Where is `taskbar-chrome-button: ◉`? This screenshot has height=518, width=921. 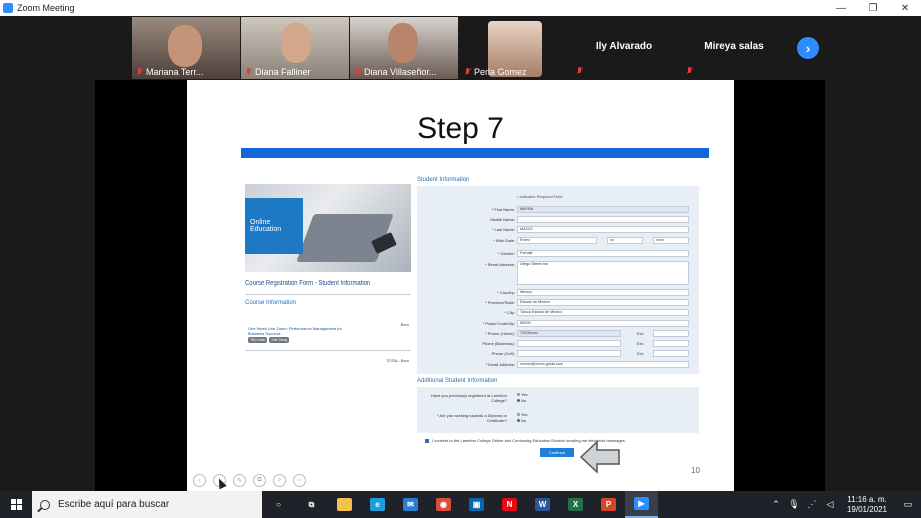 taskbar-chrome-button: ◉ is located at coordinates (443, 504).